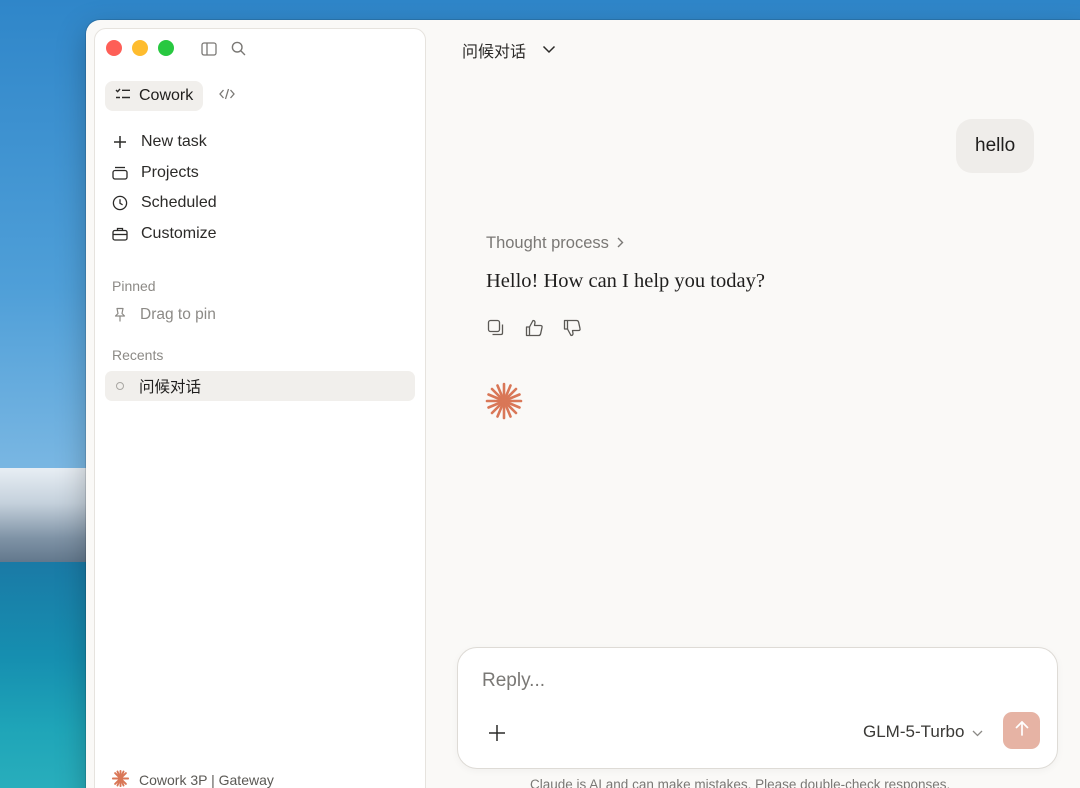 The width and height of the screenshot is (1080, 788). Describe the element at coordinates (174, 142) in the screenshot. I see `sidebar-item-label: New task` at that location.